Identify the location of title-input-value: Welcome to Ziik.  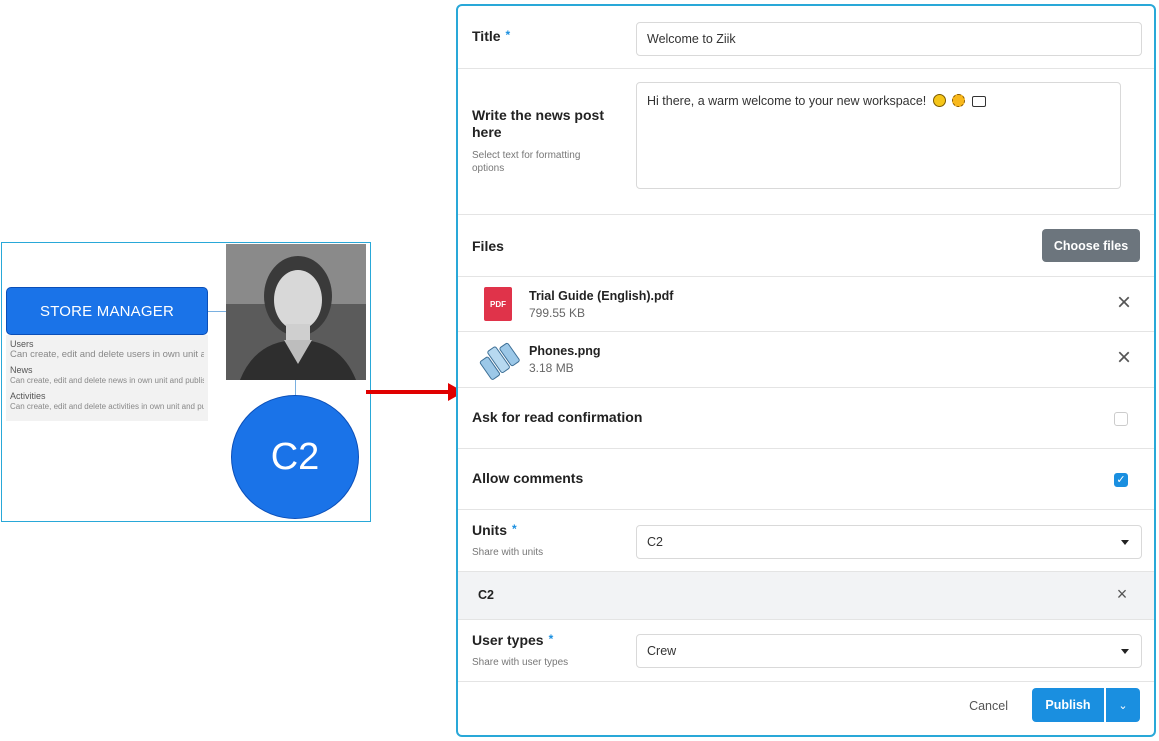
(691, 39).